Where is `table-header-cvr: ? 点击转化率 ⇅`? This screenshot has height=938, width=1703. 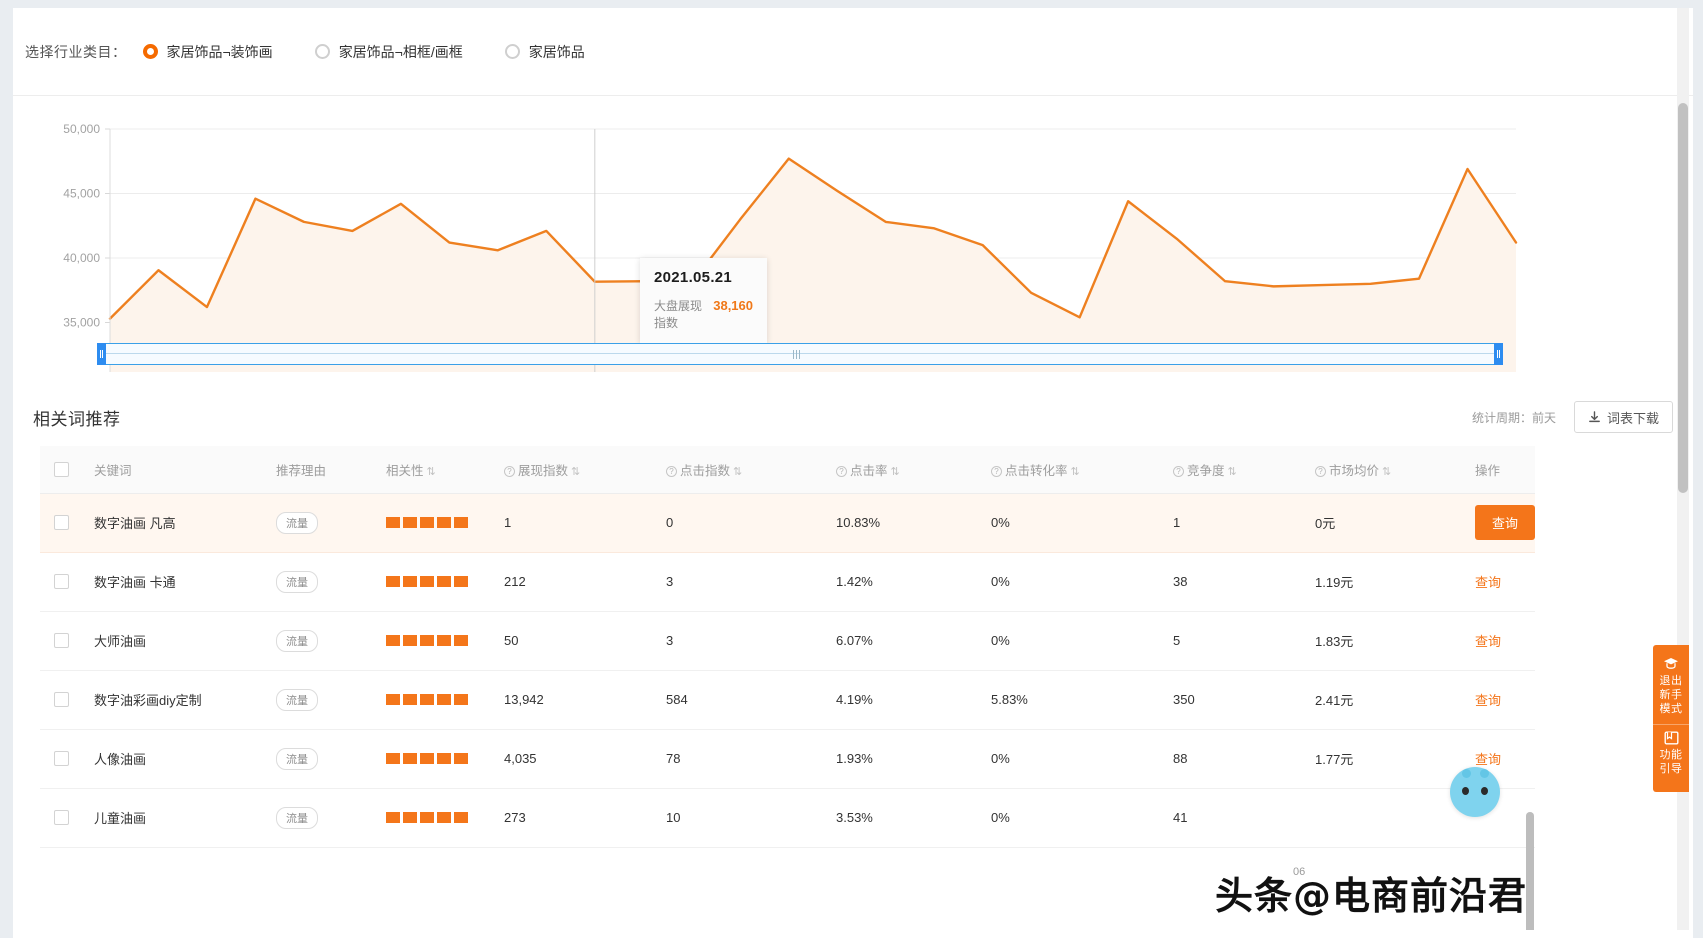
table-header-cvr: ? 点击转化率 ⇅ is located at coordinates (1068, 470).